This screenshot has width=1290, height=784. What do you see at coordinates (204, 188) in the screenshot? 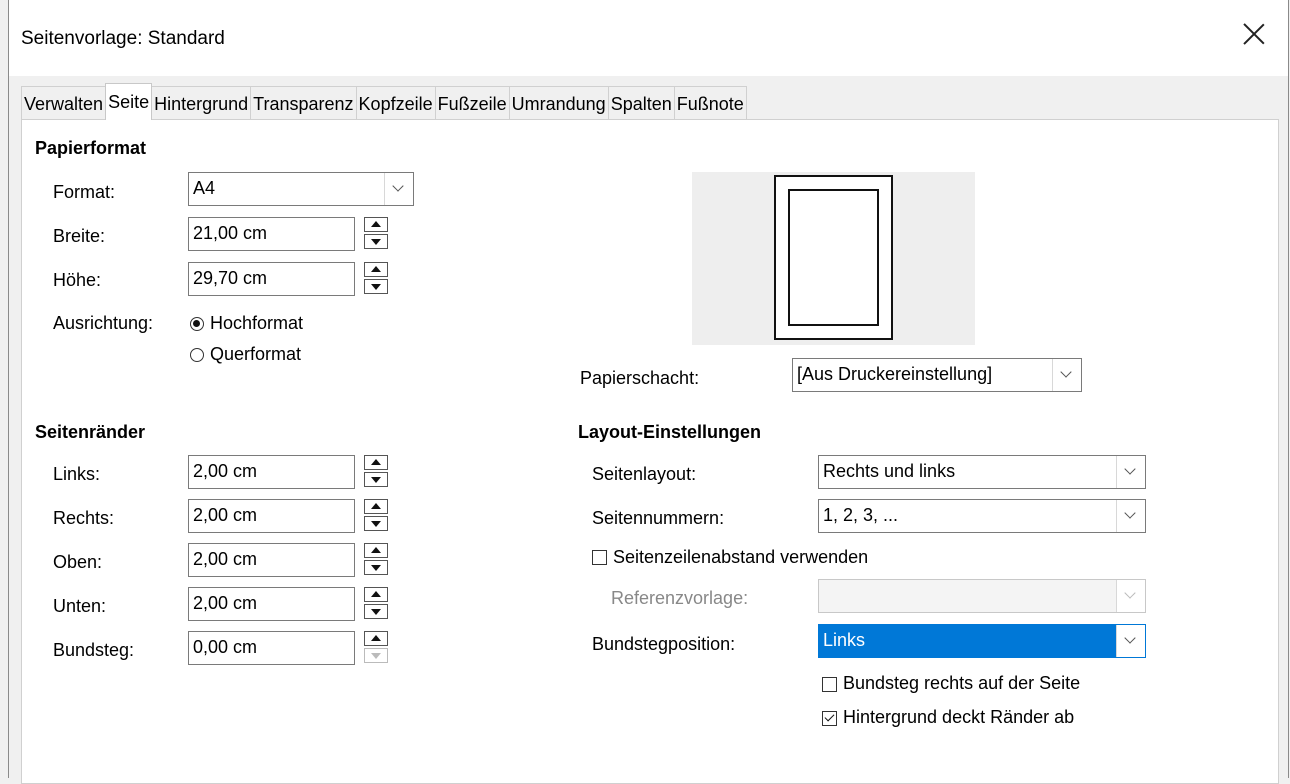
I see `format-value: A4` at bounding box center [204, 188].